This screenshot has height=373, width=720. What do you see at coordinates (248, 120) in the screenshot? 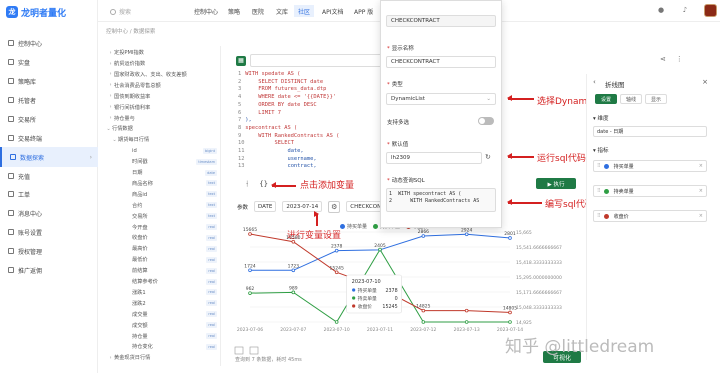
I see `code-text: ),` at bounding box center [248, 120].